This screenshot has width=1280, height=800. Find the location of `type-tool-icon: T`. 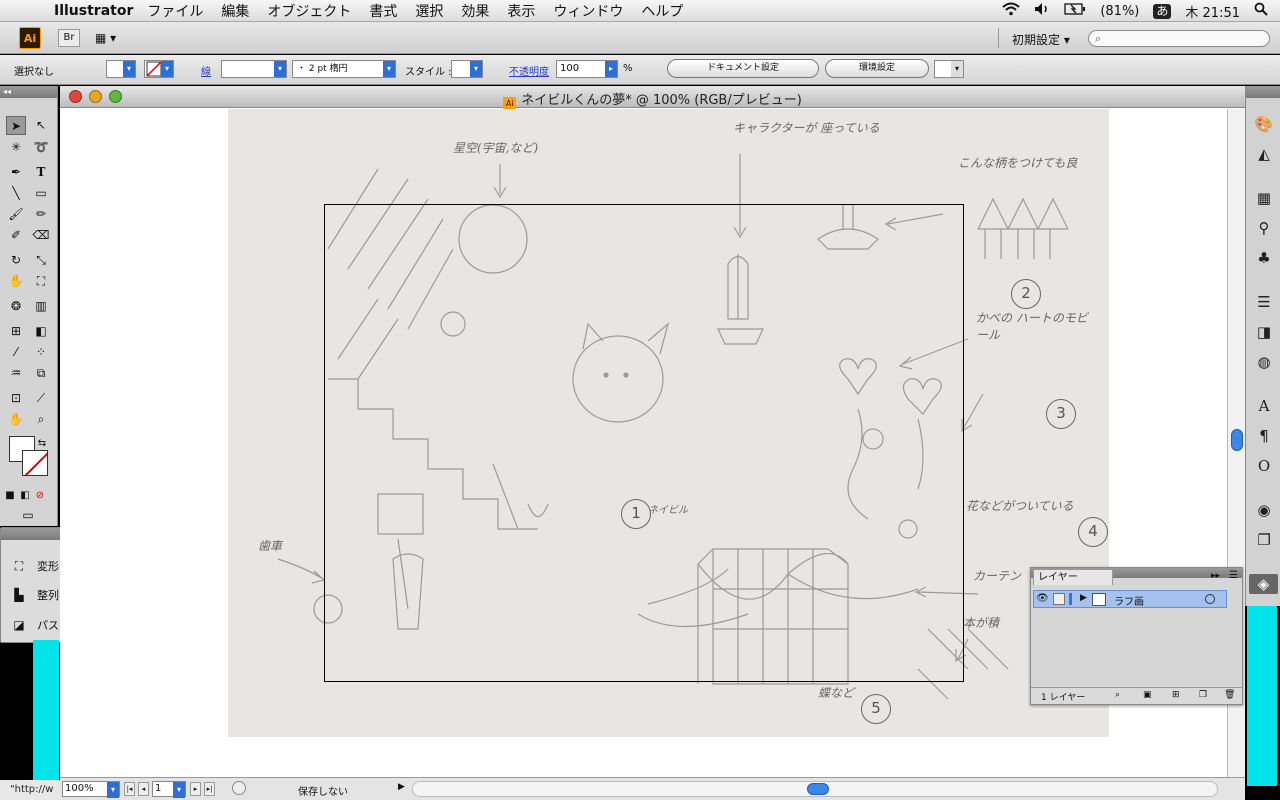

type-tool-icon: T is located at coordinates (41, 172).